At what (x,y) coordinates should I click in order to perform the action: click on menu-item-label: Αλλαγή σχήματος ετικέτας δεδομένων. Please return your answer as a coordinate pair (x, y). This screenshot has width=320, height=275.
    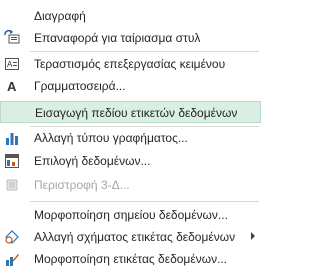
    Looking at the image, I should click on (135, 237).